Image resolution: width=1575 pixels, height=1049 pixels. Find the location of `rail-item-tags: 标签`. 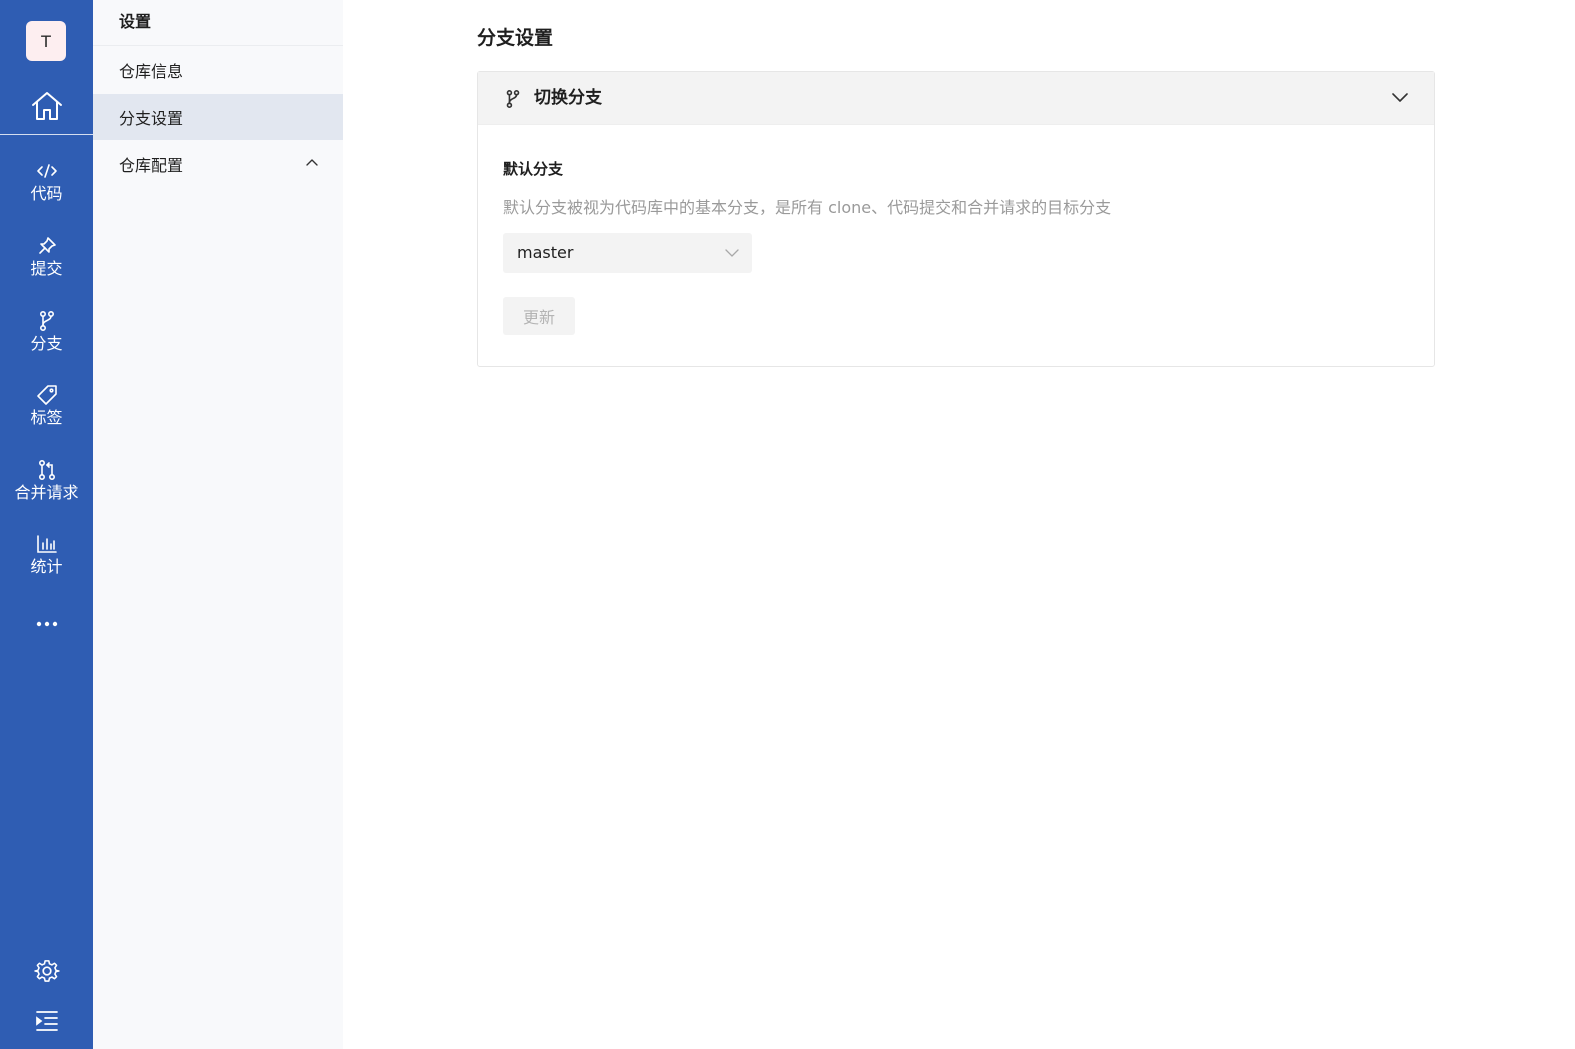

rail-item-tags: 标签 is located at coordinates (46, 414).